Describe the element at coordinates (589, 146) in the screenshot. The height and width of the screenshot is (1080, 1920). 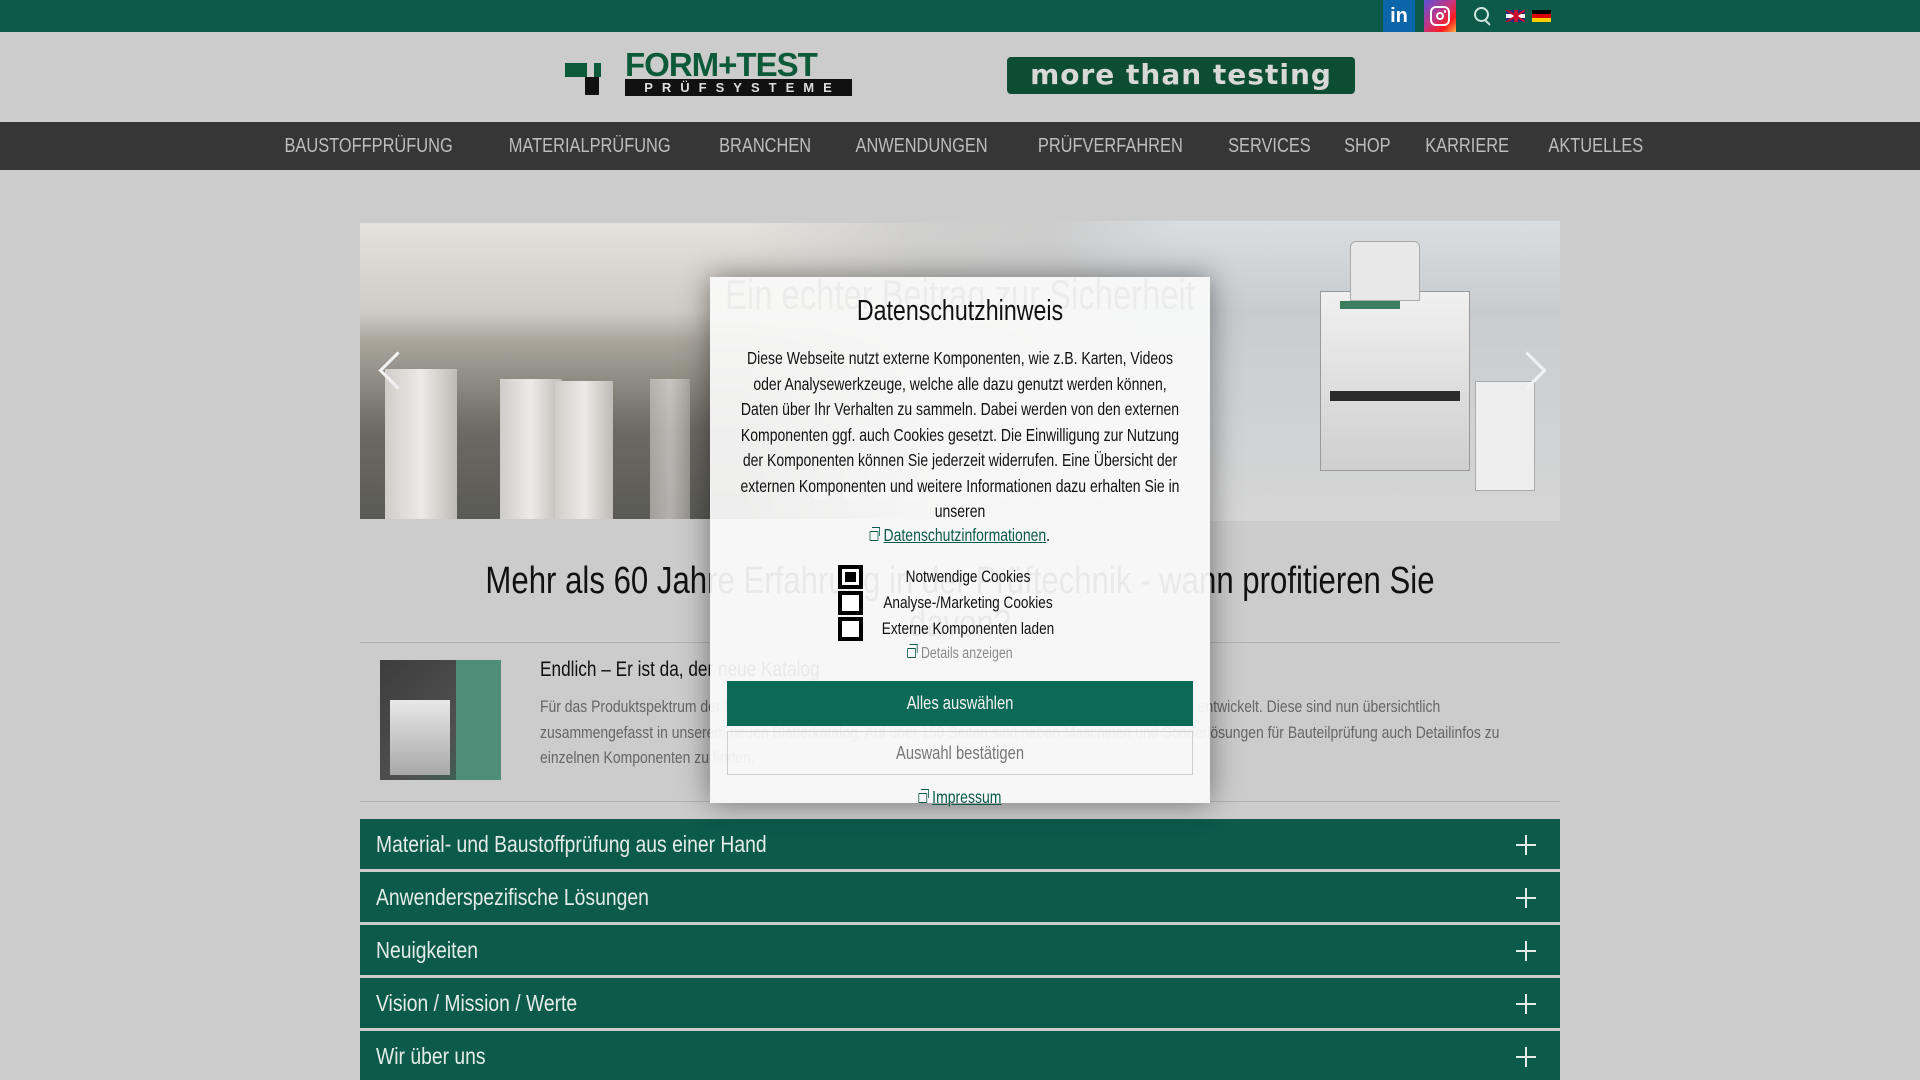
I see `nav-item-materialpruefung: MATERIALPRÜFUNG` at that location.